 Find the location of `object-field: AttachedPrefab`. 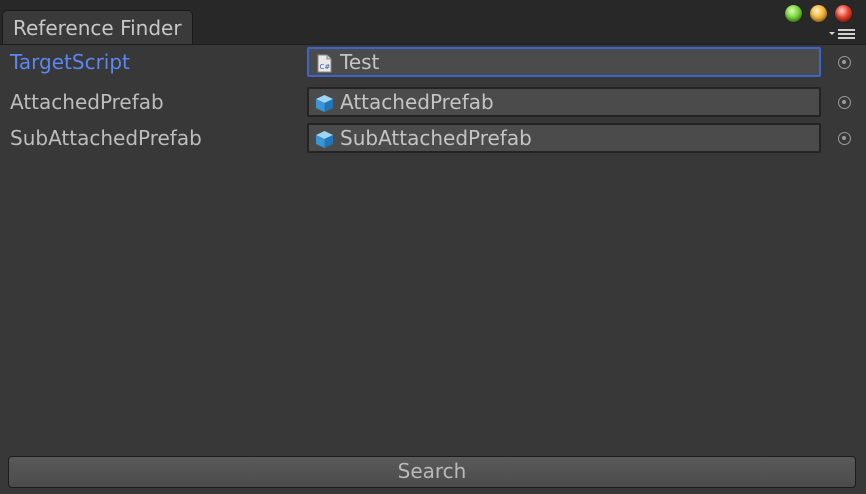

object-field: AttachedPrefab is located at coordinates (564, 102).